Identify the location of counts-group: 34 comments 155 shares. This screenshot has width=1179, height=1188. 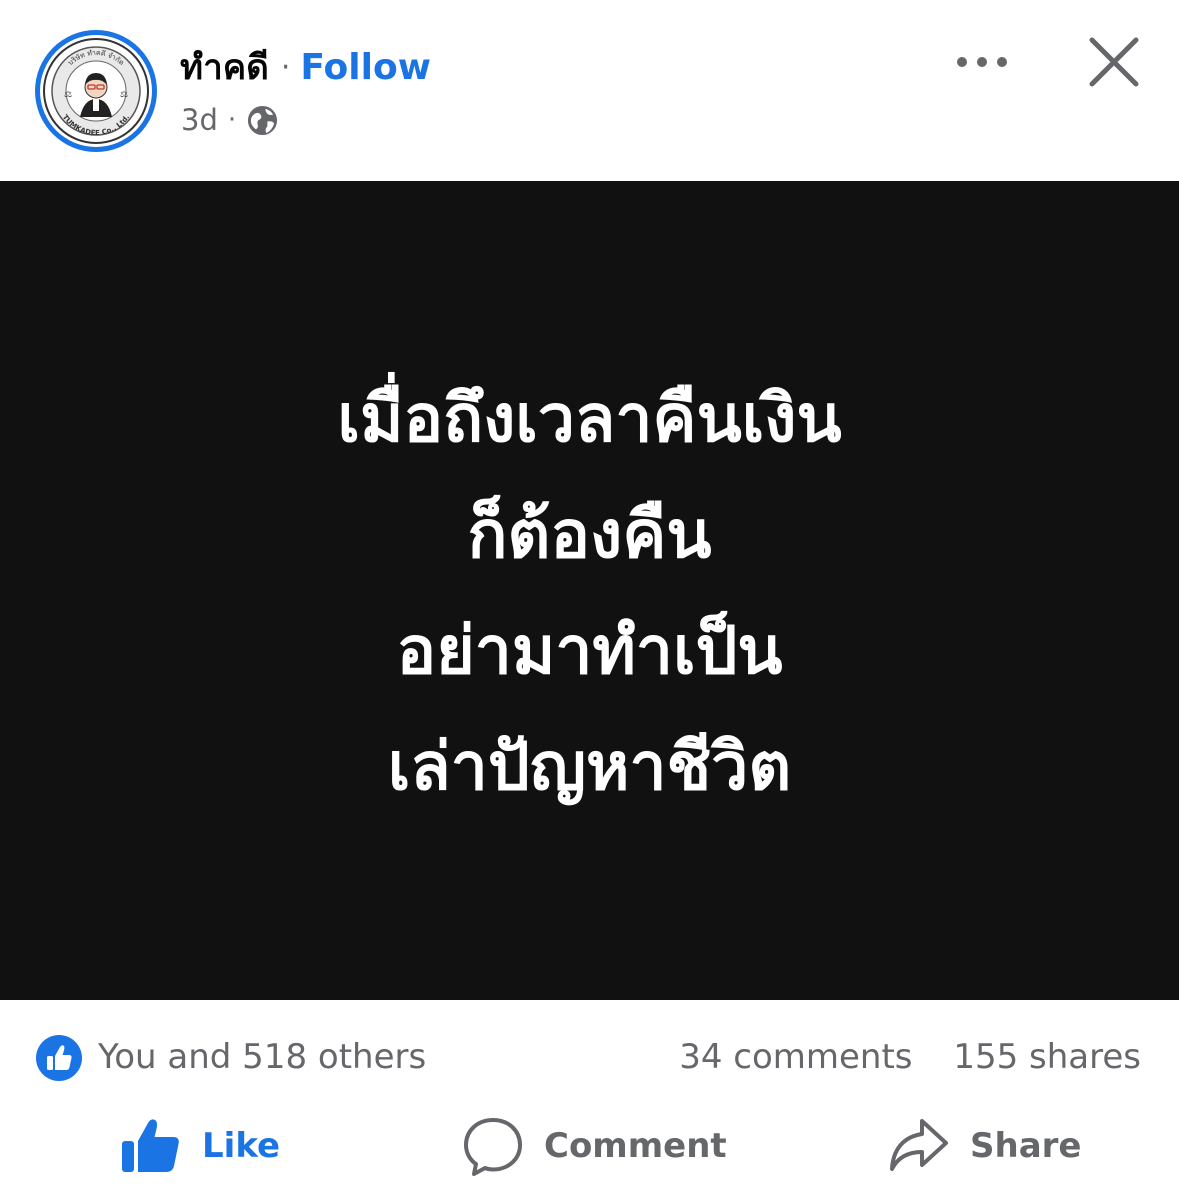
(910, 1057).